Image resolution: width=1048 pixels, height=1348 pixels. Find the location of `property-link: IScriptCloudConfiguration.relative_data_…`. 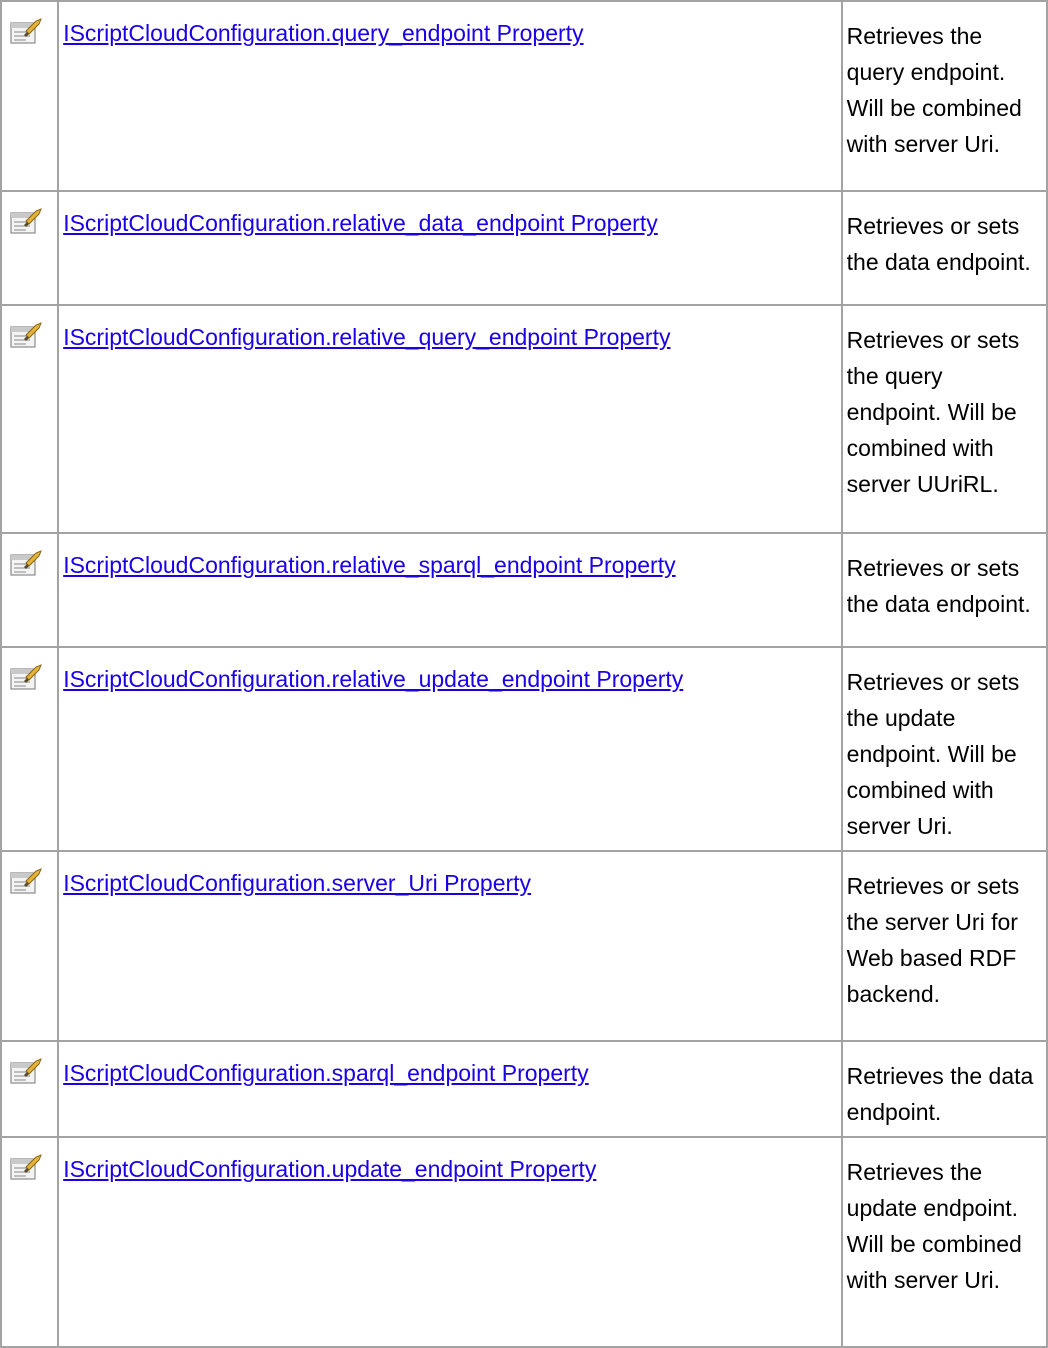

property-link: IScriptCloudConfiguration.relative_data_… is located at coordinates (360, 223).